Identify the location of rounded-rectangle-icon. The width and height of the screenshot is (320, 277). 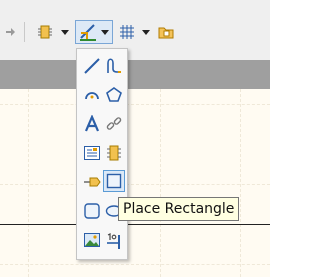
(92, 211).